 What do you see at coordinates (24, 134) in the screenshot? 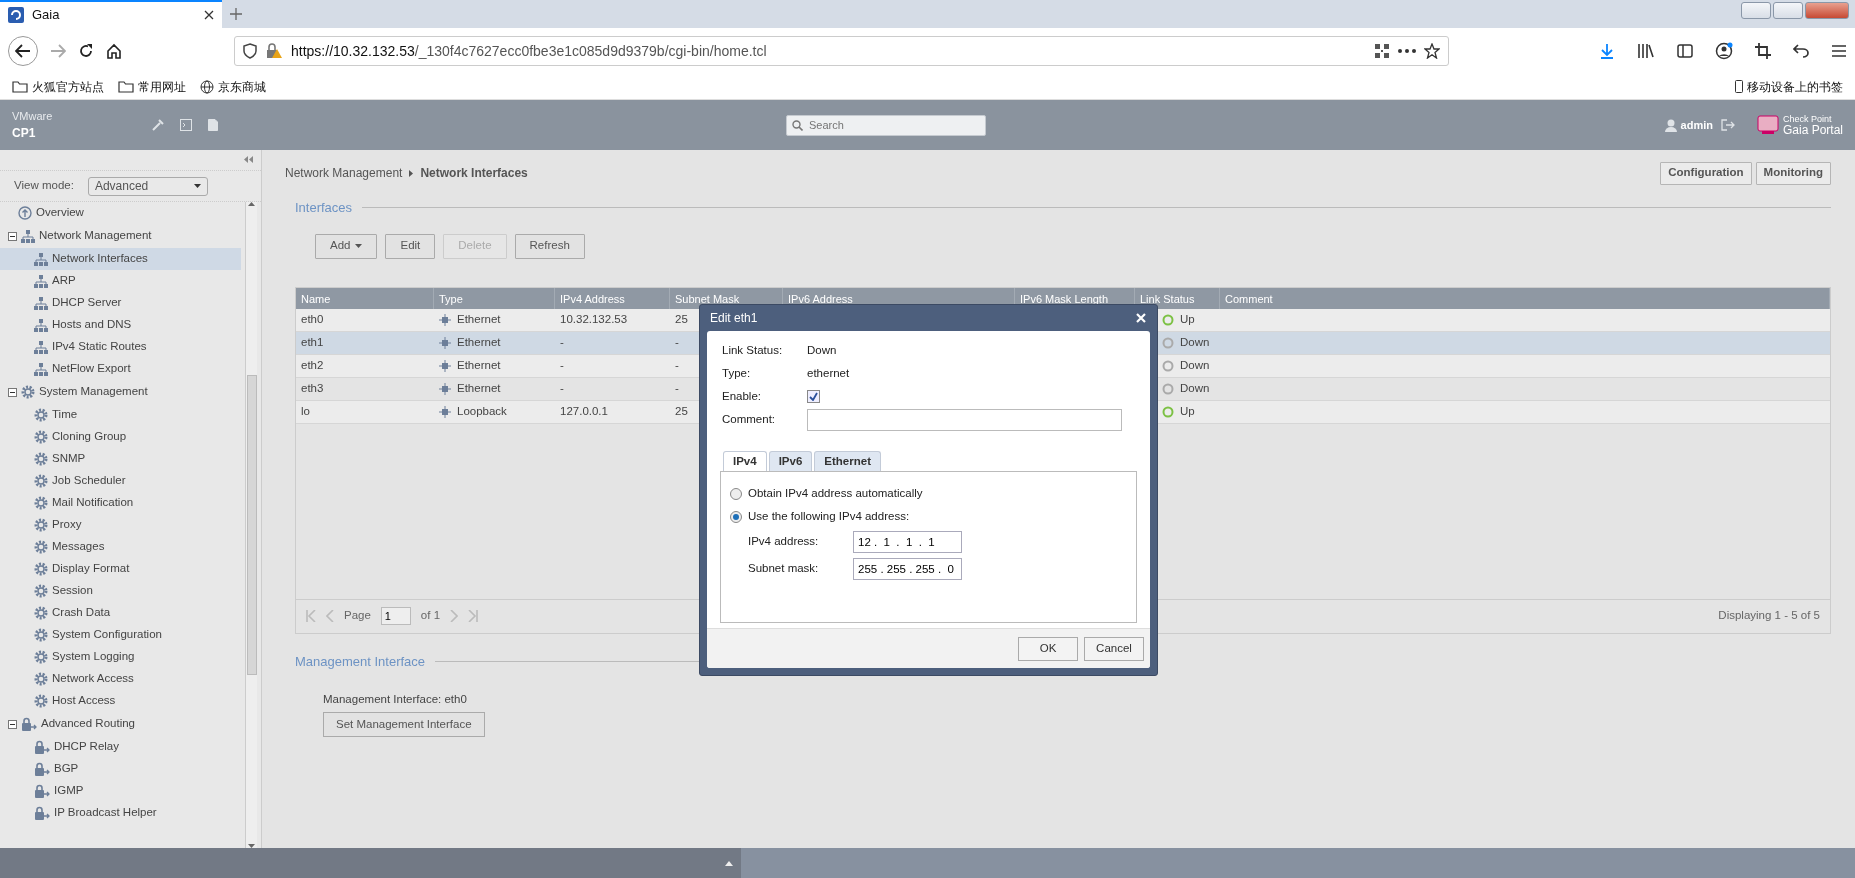
I see `hostname-label: CP1` at bounding box center [24, 134].